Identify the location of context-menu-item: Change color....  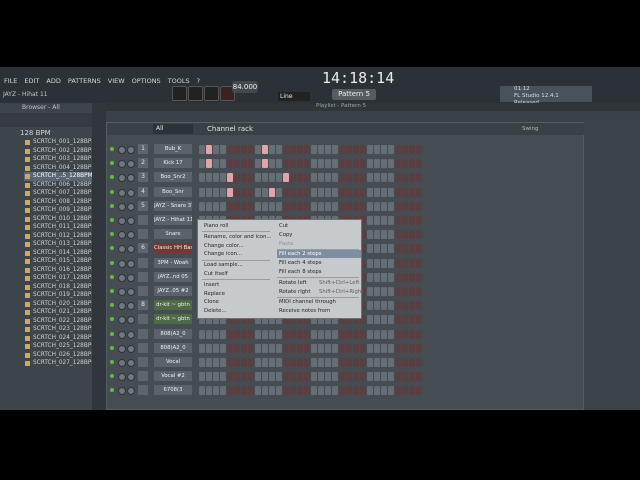
(237, 246).